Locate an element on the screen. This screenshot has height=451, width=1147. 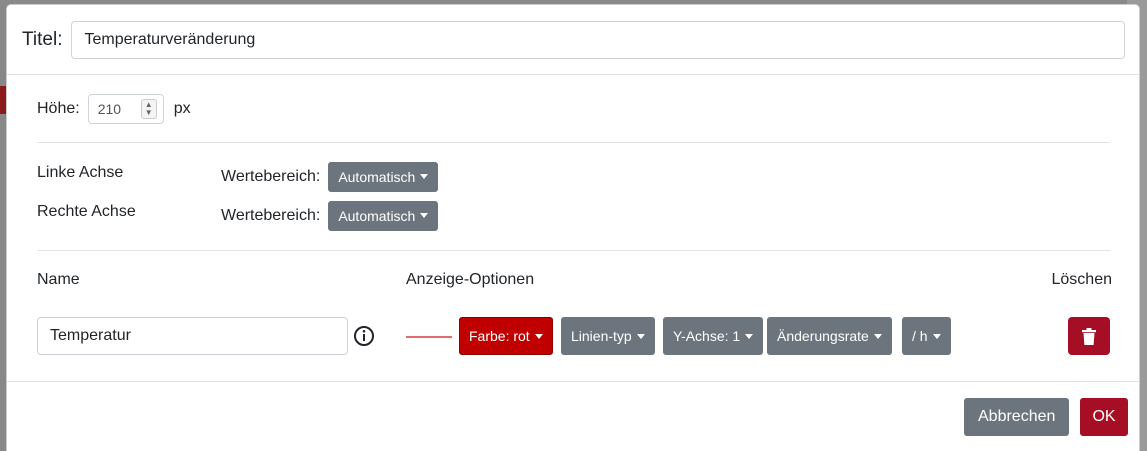
delete-line-button is located at coordinates (1089, 336).